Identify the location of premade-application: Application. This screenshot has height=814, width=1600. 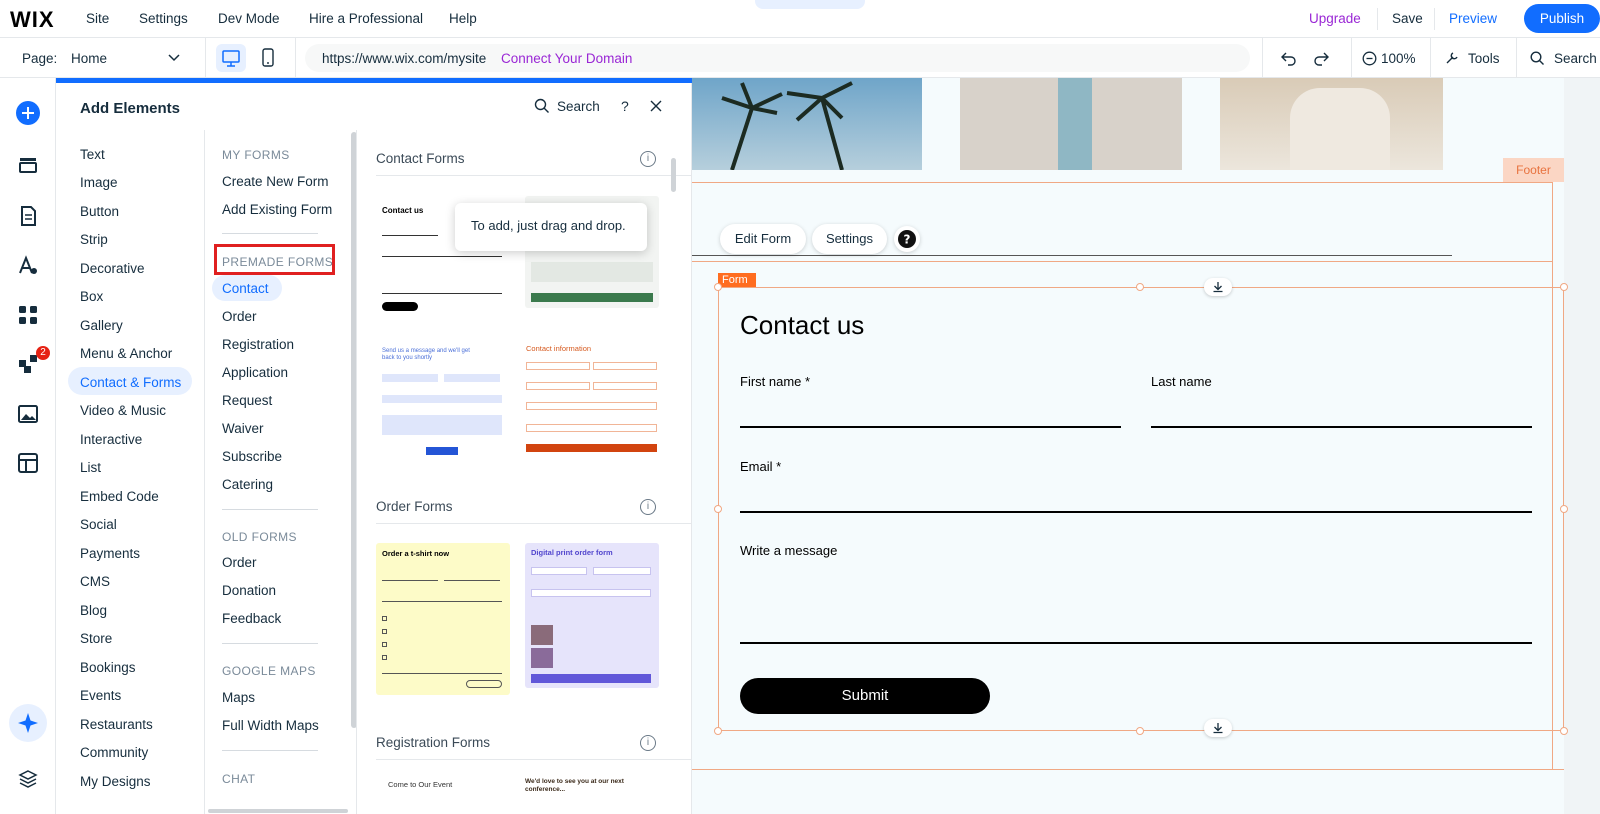
(255, 372).